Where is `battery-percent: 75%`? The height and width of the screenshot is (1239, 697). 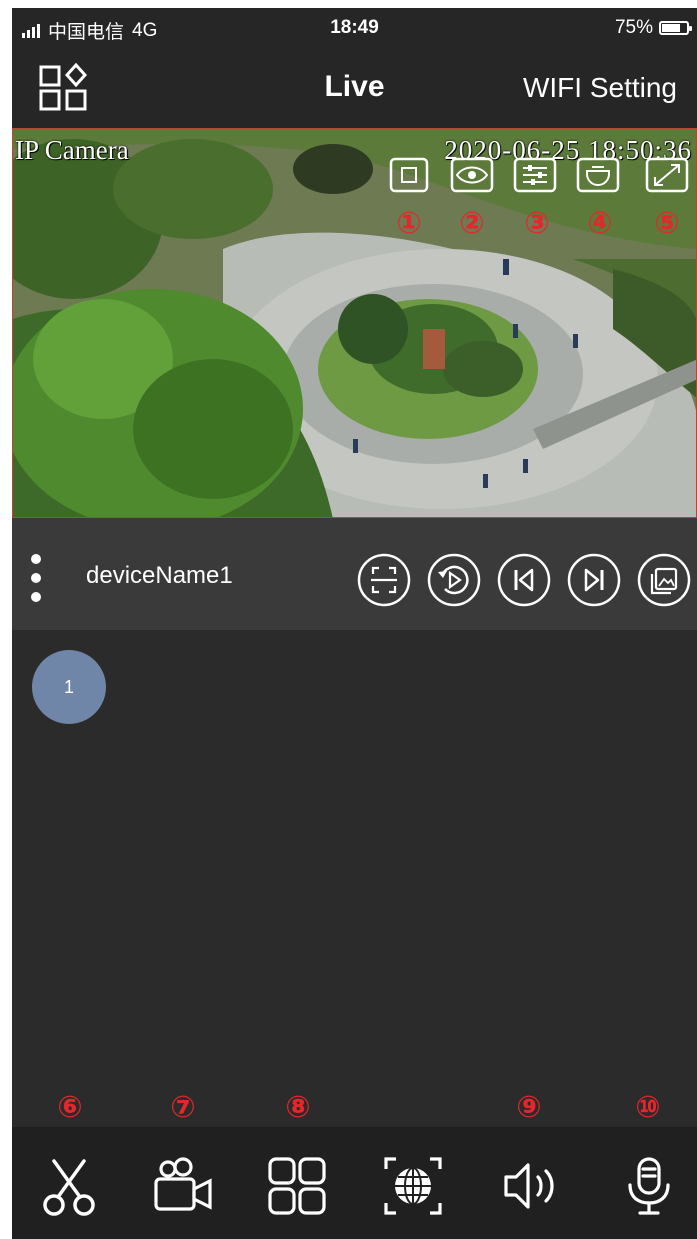 battery-percent: 75% is located at coordinates (633, 27).